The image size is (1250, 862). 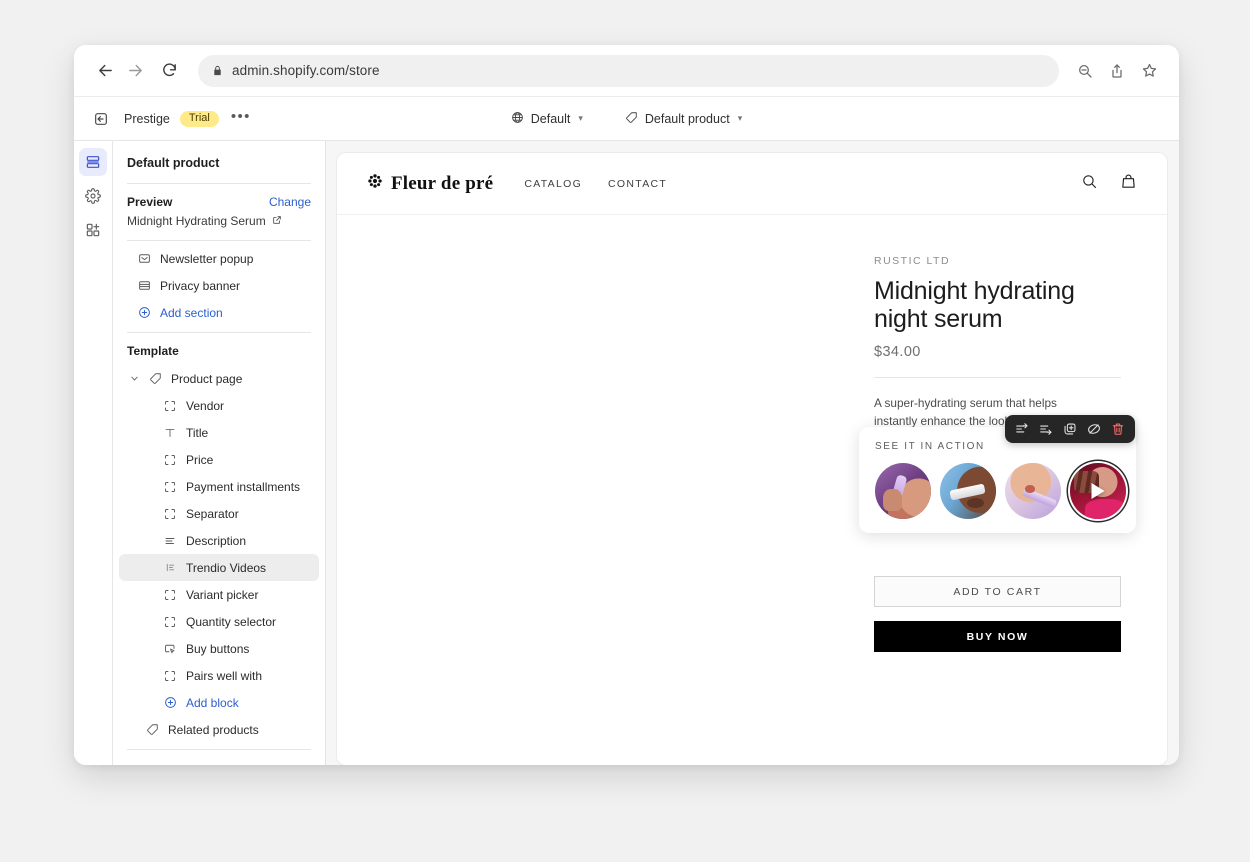 I want to click on text-icon, so click(x=170, y=433).